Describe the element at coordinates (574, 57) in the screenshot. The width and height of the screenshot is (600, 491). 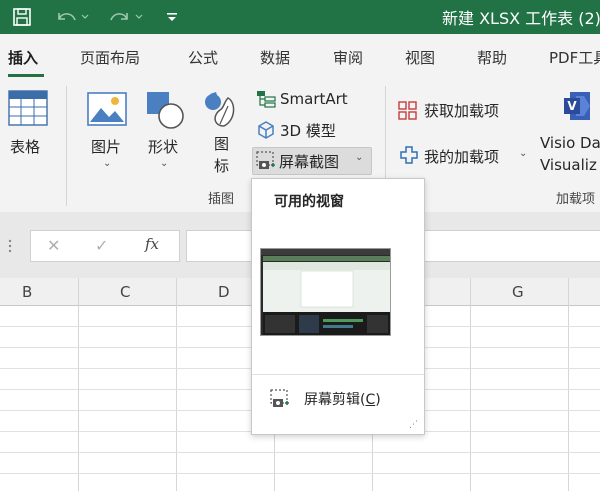
I see `tab-pdf-tools: PDF工具集` at that location.